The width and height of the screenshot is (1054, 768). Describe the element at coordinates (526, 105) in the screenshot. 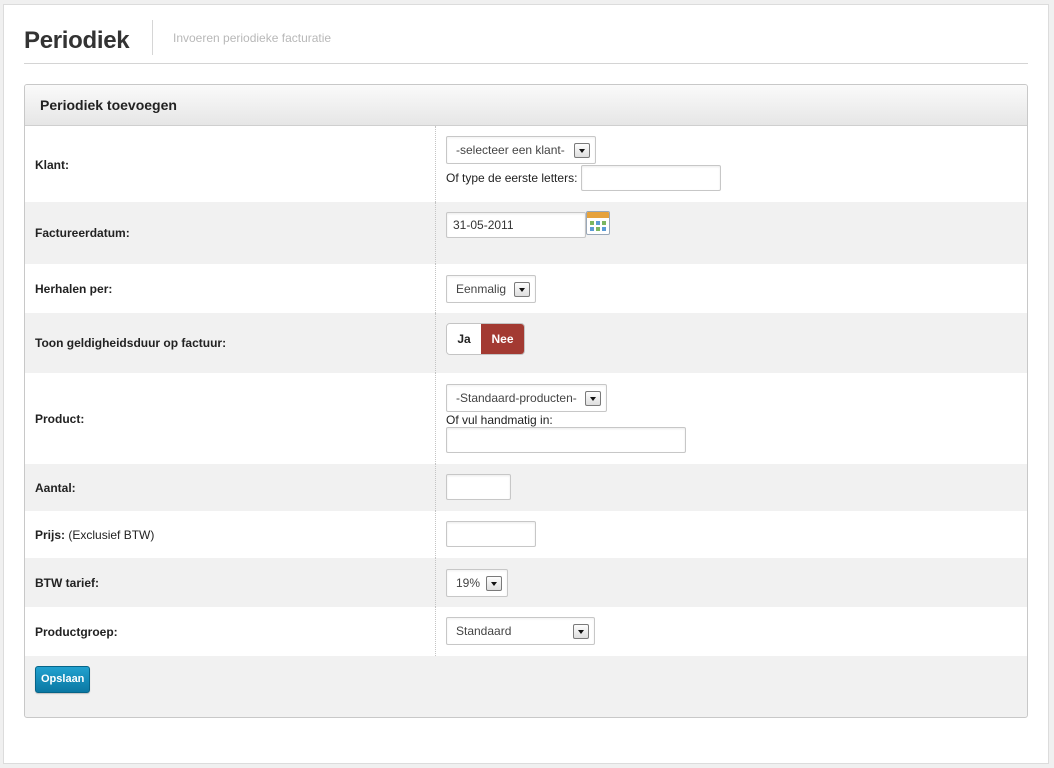

I see `panel-title: Periodiek toevoegen` at that location.